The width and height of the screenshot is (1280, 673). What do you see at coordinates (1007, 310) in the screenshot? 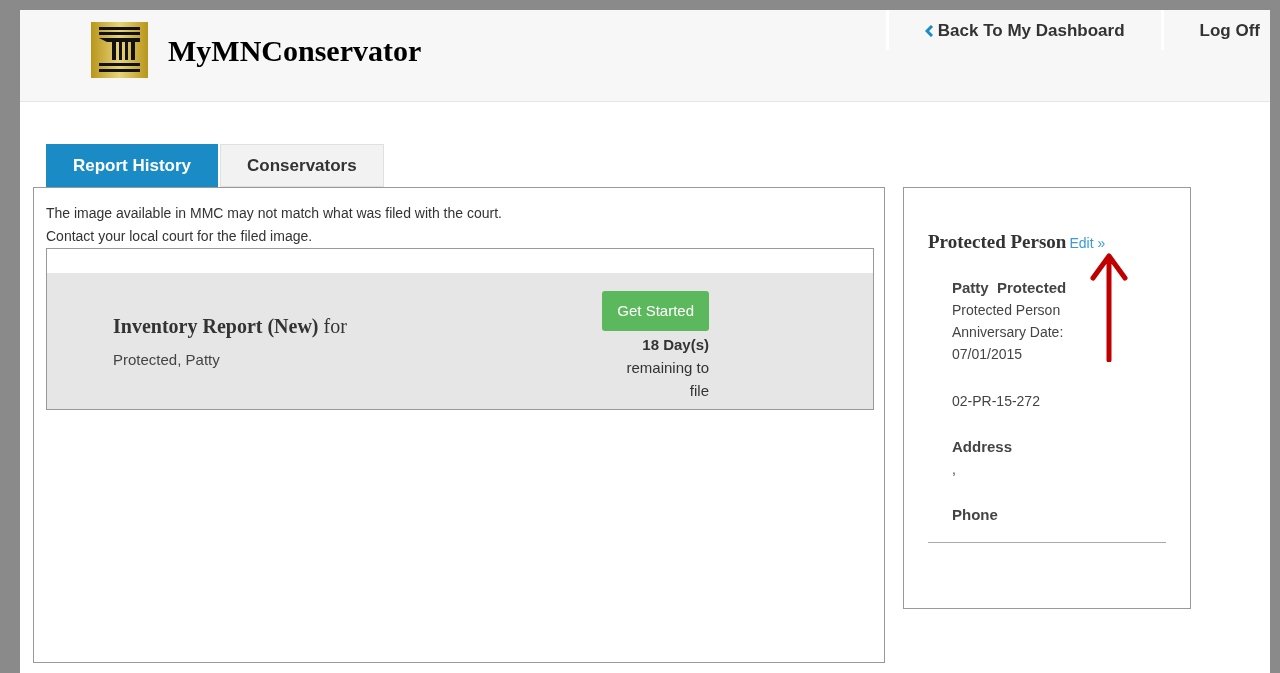
I see `person-role: Protected Person` at bounding box center [1007, 310].